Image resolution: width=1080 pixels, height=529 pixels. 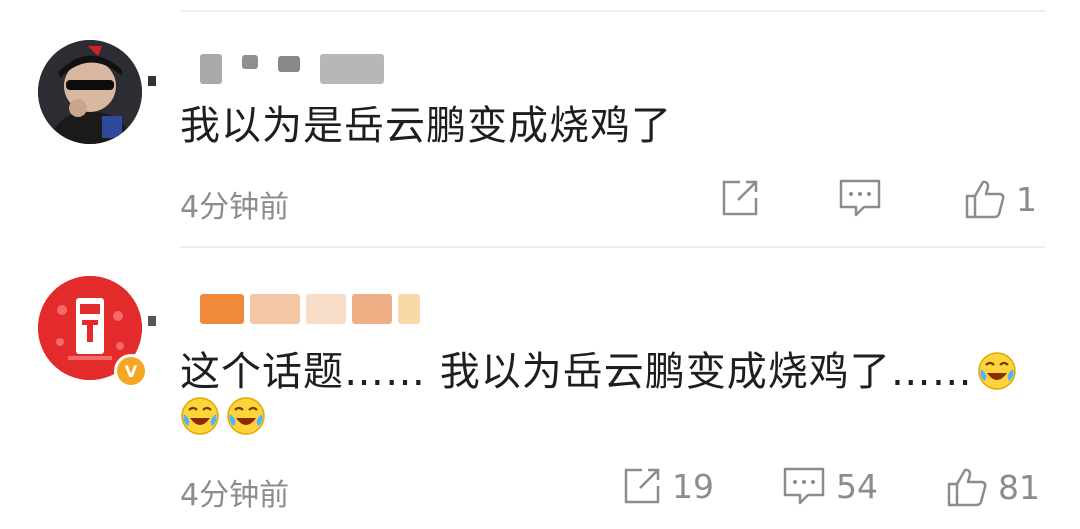 What do you see at coordinates (993, 487) in the screenshot?
I see `like-button: 81` at bounding box center [993, 487].